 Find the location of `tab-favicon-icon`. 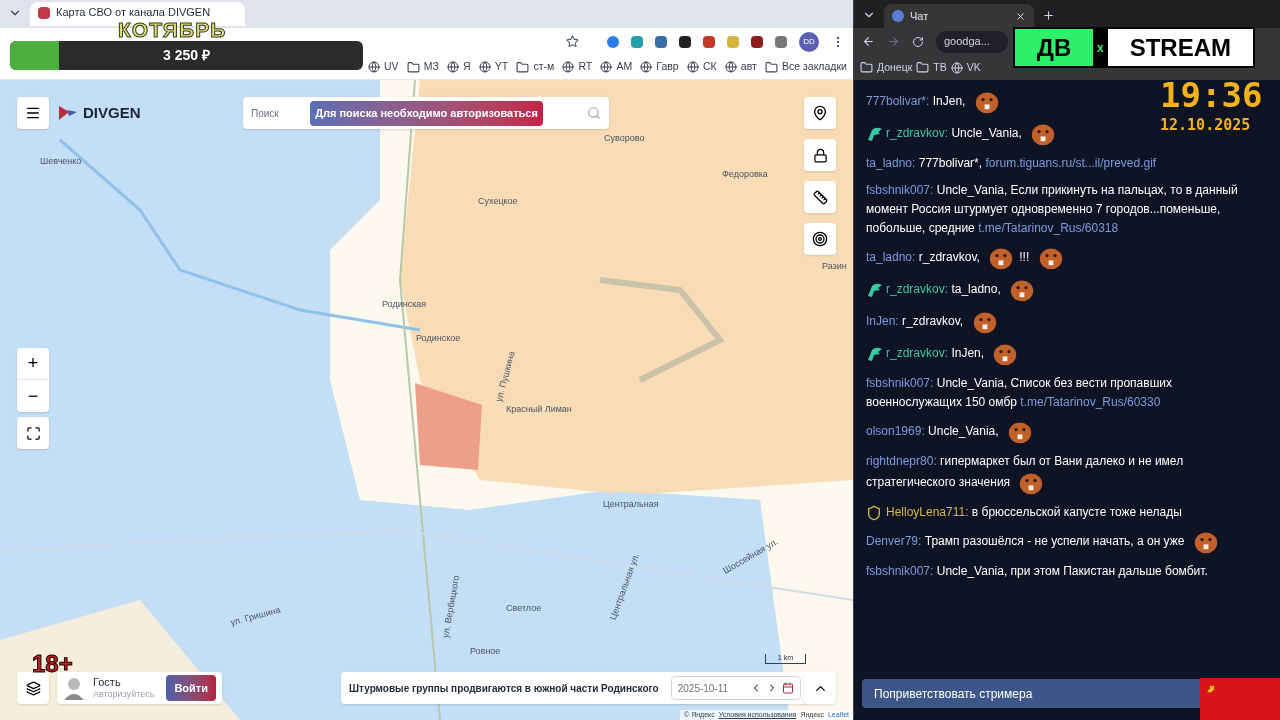

tab-favicon-icon is located at coordinates (898, 16).